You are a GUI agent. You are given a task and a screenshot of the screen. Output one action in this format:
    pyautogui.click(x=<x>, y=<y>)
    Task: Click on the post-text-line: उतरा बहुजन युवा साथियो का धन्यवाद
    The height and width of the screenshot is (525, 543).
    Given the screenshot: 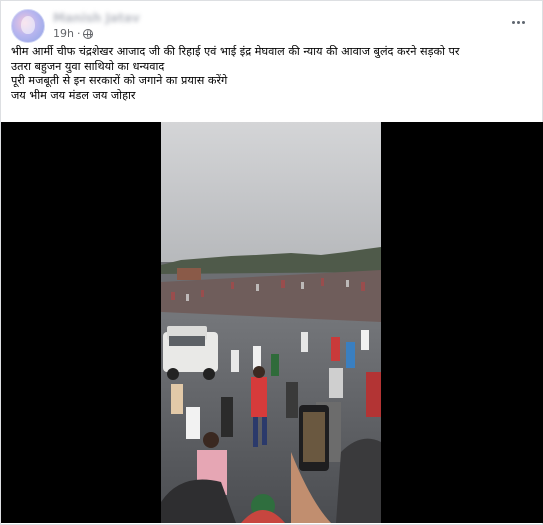 What is the action you would take?
    pyautogui.click(x=88, y=66)
    